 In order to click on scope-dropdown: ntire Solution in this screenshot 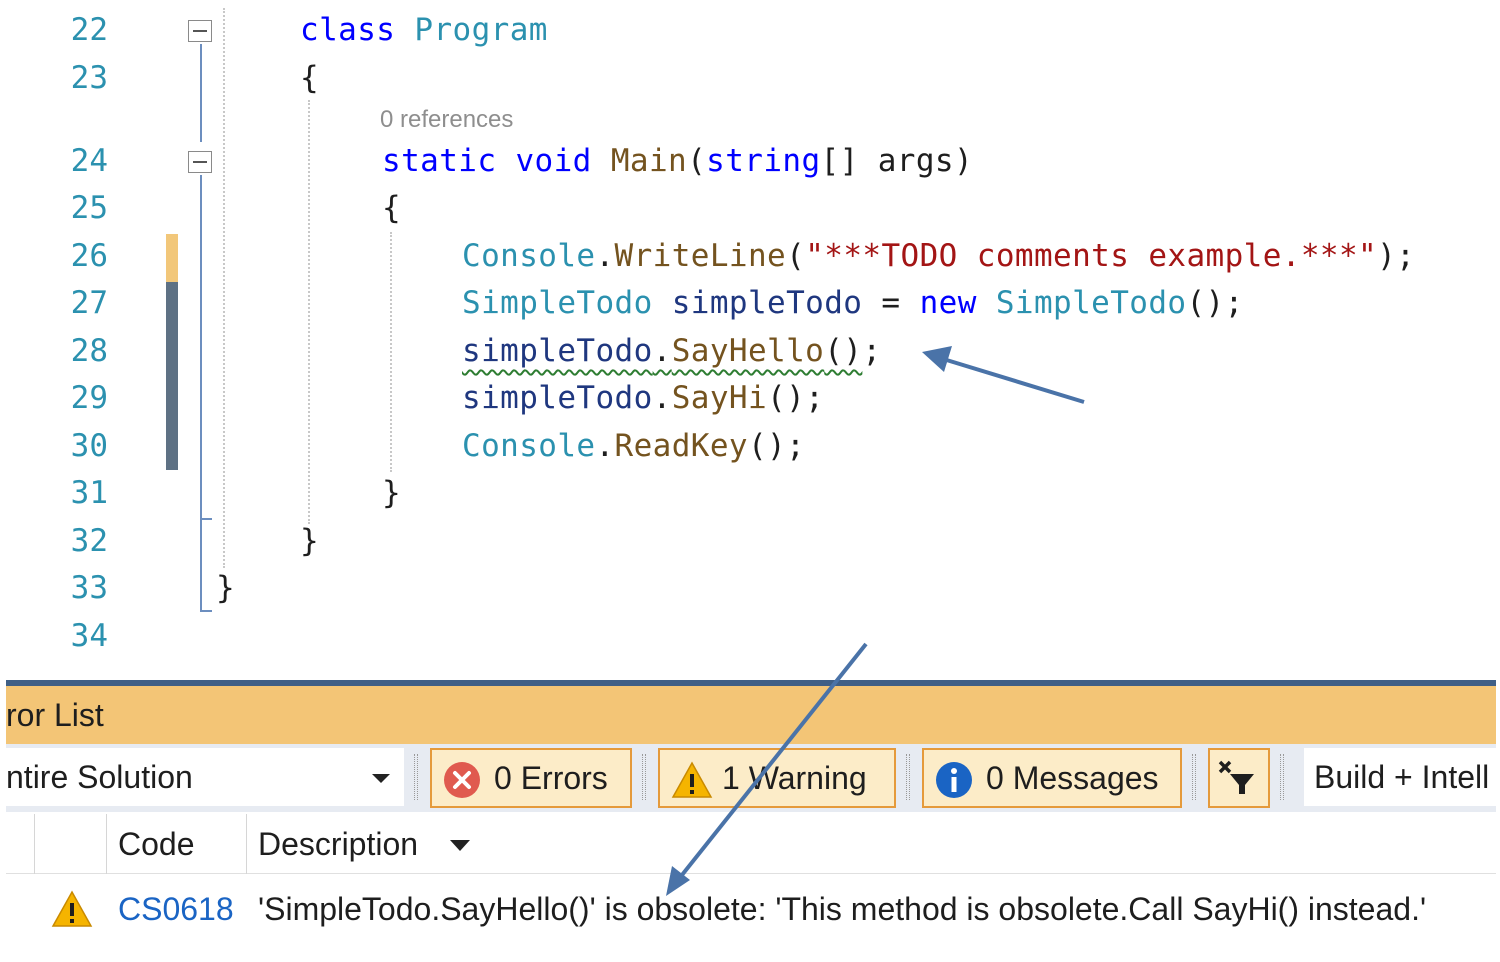, I will do `click(205, 777)`.